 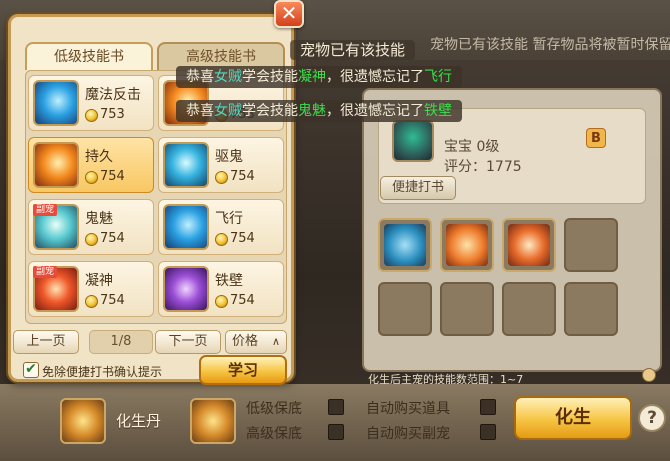 I want to click on pill-item-icon, so click(x=83, y=421).